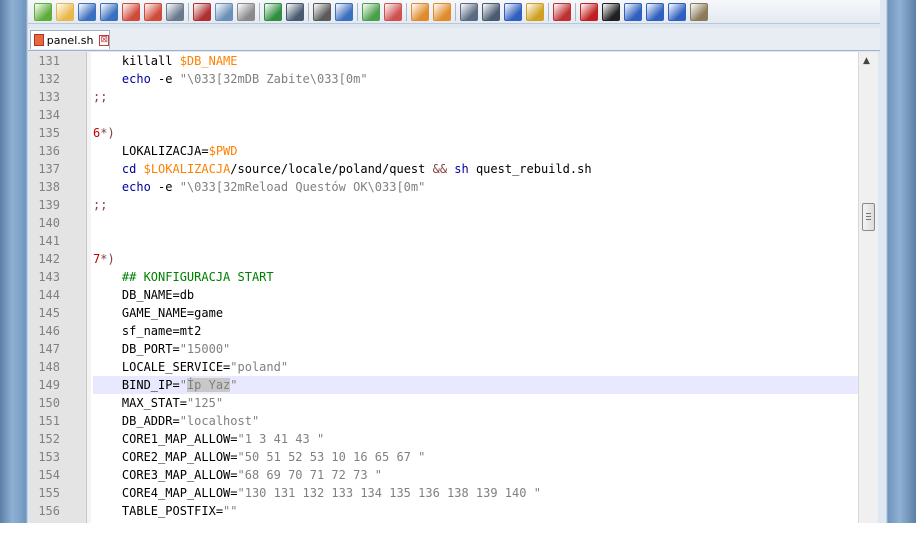 The height and width of the screenshot is (540, 916). I want to click on code-token: DB_PORT=, so click(136, 349).